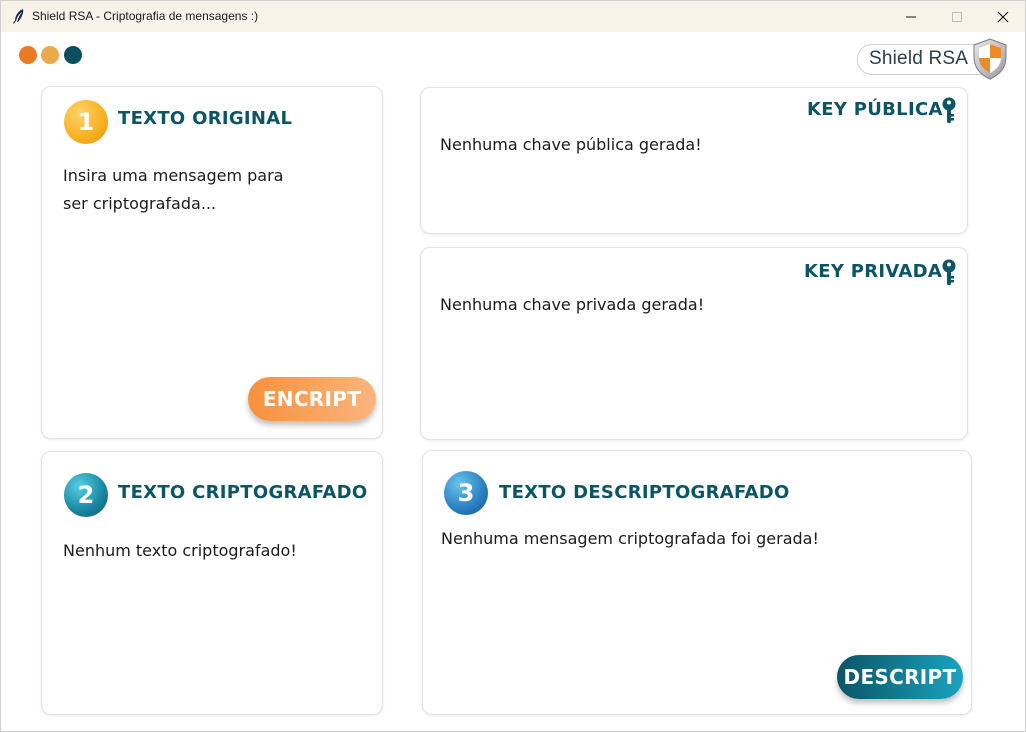  Describe the element at coordinates (312, 399) in the screenshot. I see `encript-button: ENCRIPT` at that location.